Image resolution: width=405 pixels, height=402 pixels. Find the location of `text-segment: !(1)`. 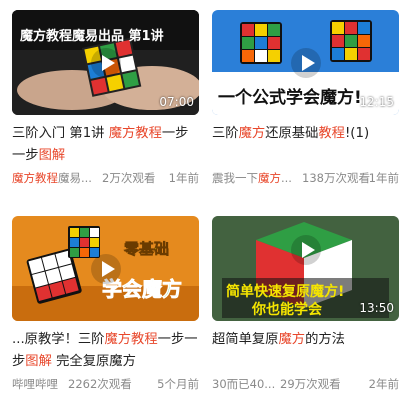

text-segment: !(1) is located at coordinates (357, 133).